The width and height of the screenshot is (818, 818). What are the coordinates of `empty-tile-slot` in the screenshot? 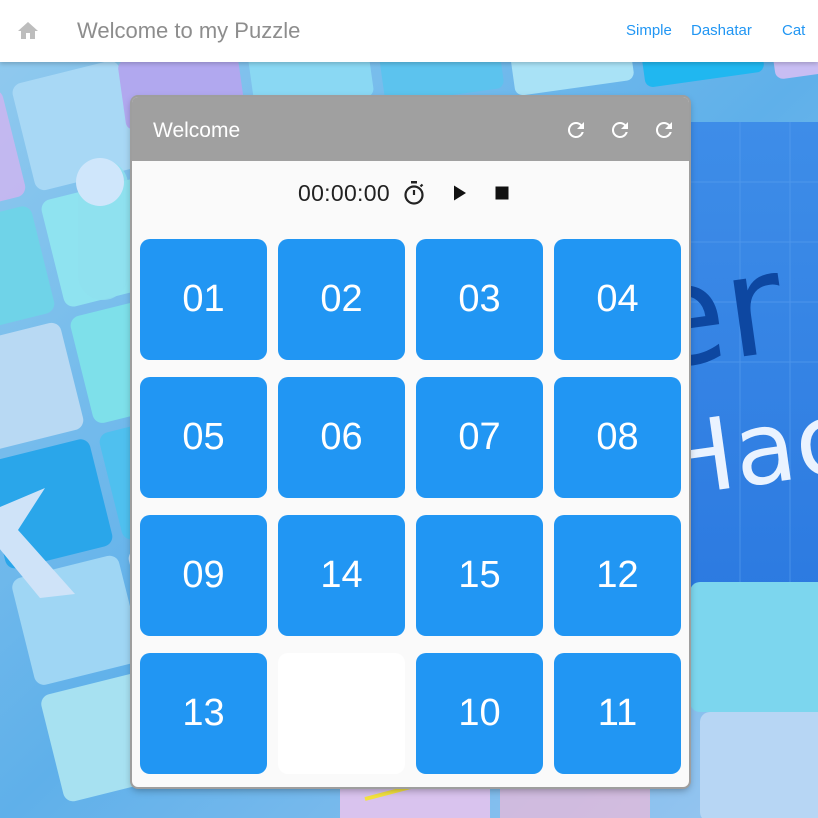 It's located at (341, 713).